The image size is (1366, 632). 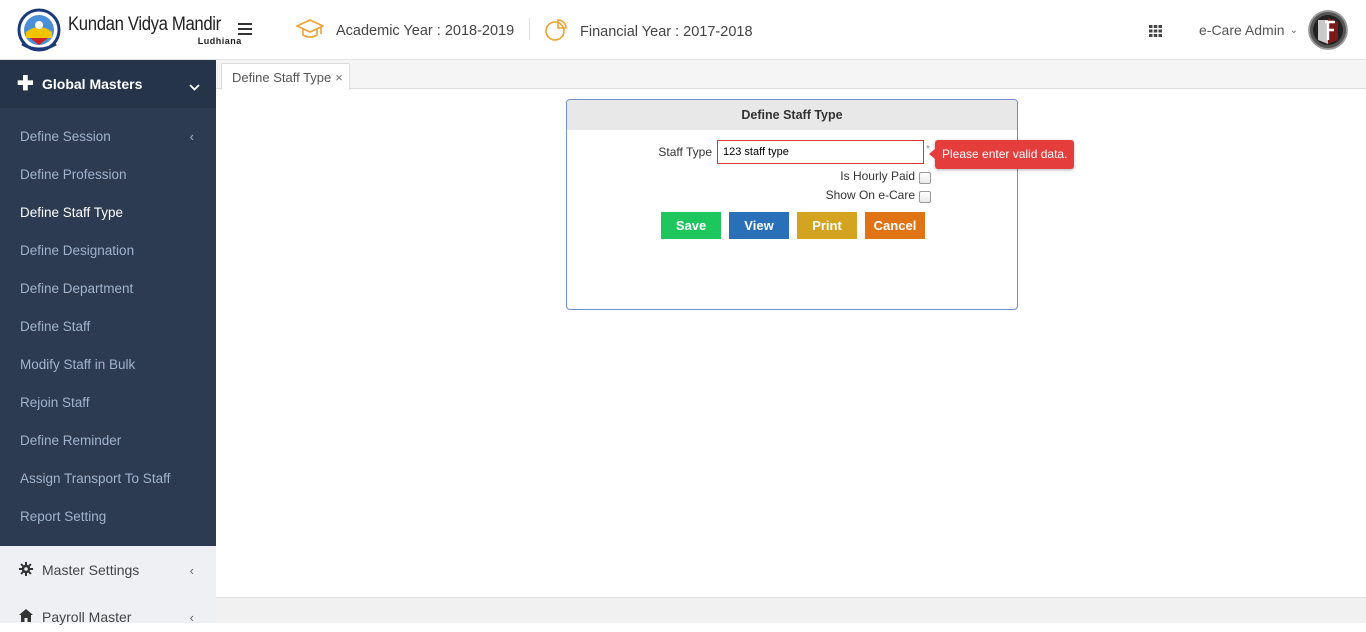 I want to click on sidebar-item-assign-transport: Assign Transport To Staff, so click(x=108, y=479).